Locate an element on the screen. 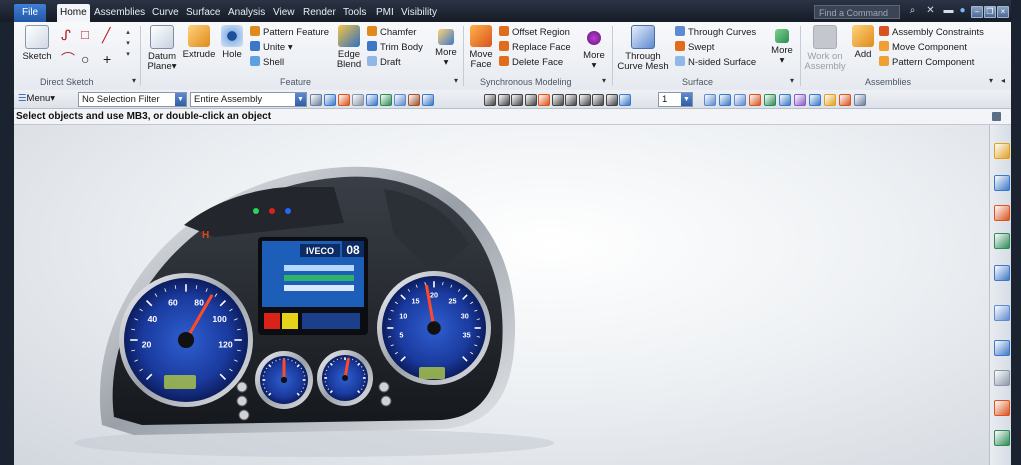  find-command-input: Find a Command is located at coordinates (857, 12).